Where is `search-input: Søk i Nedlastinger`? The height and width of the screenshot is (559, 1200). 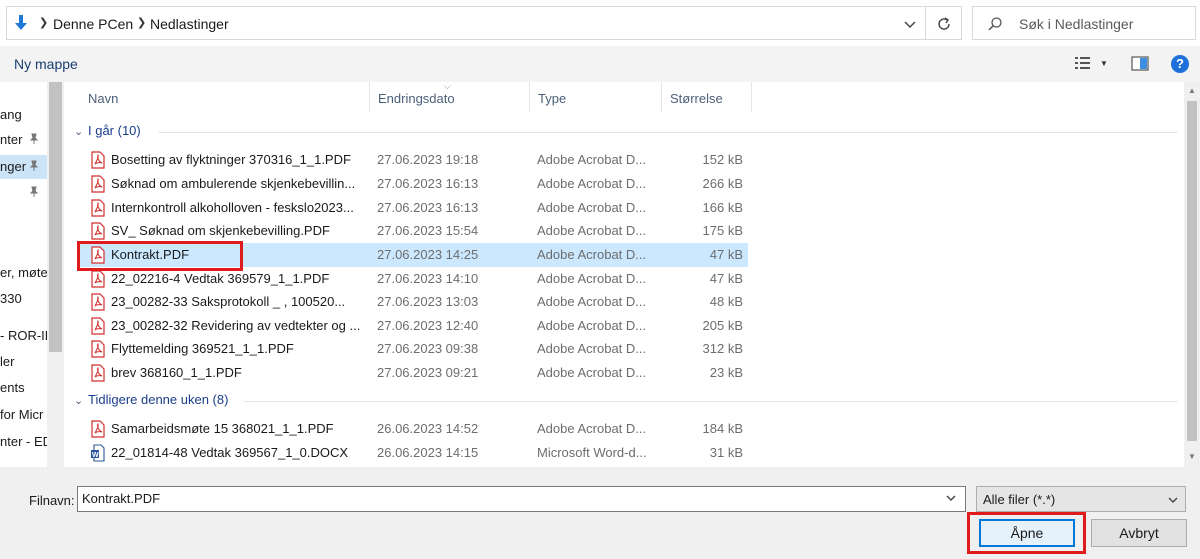
search-input: Søk i Nedlastinger is located at coordinates (1084, 23).